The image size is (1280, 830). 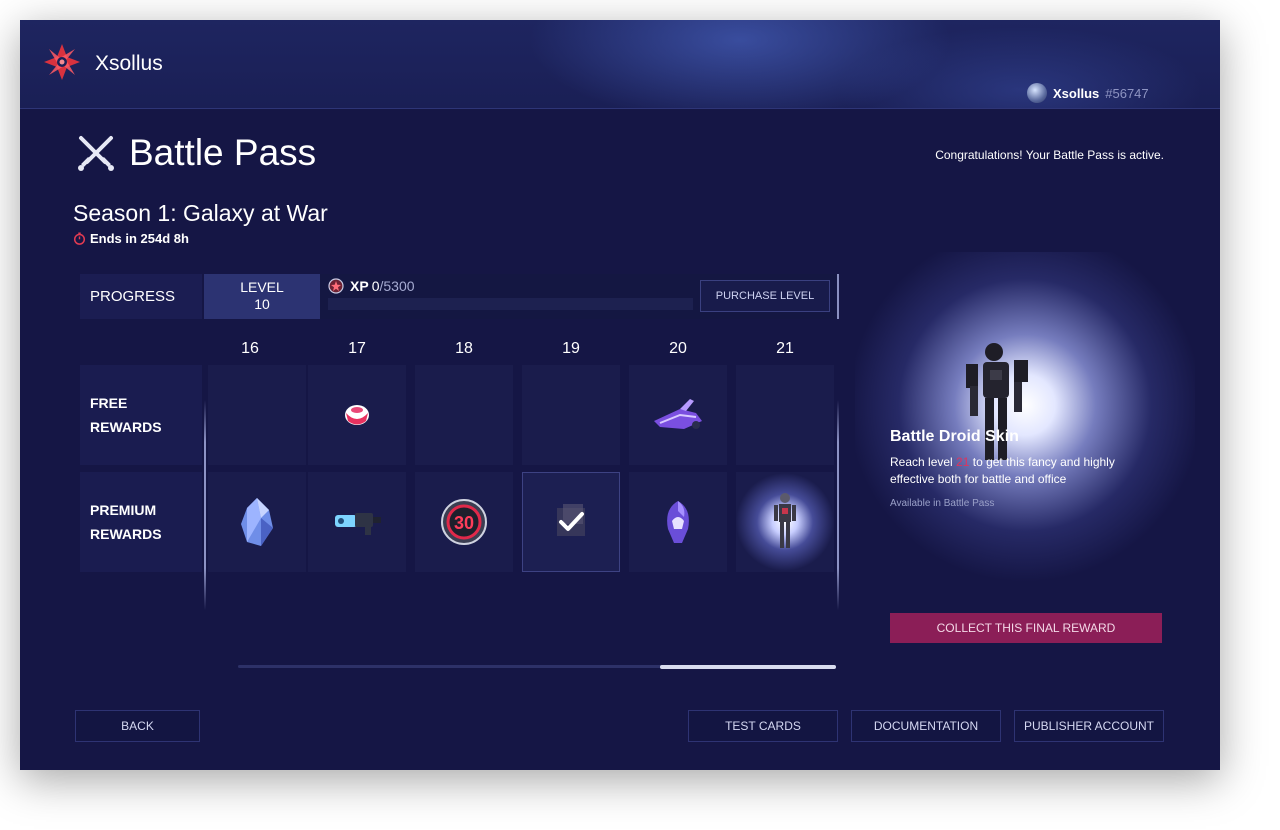 I want to click on xp-current: 0, so click(x=375, y=286).